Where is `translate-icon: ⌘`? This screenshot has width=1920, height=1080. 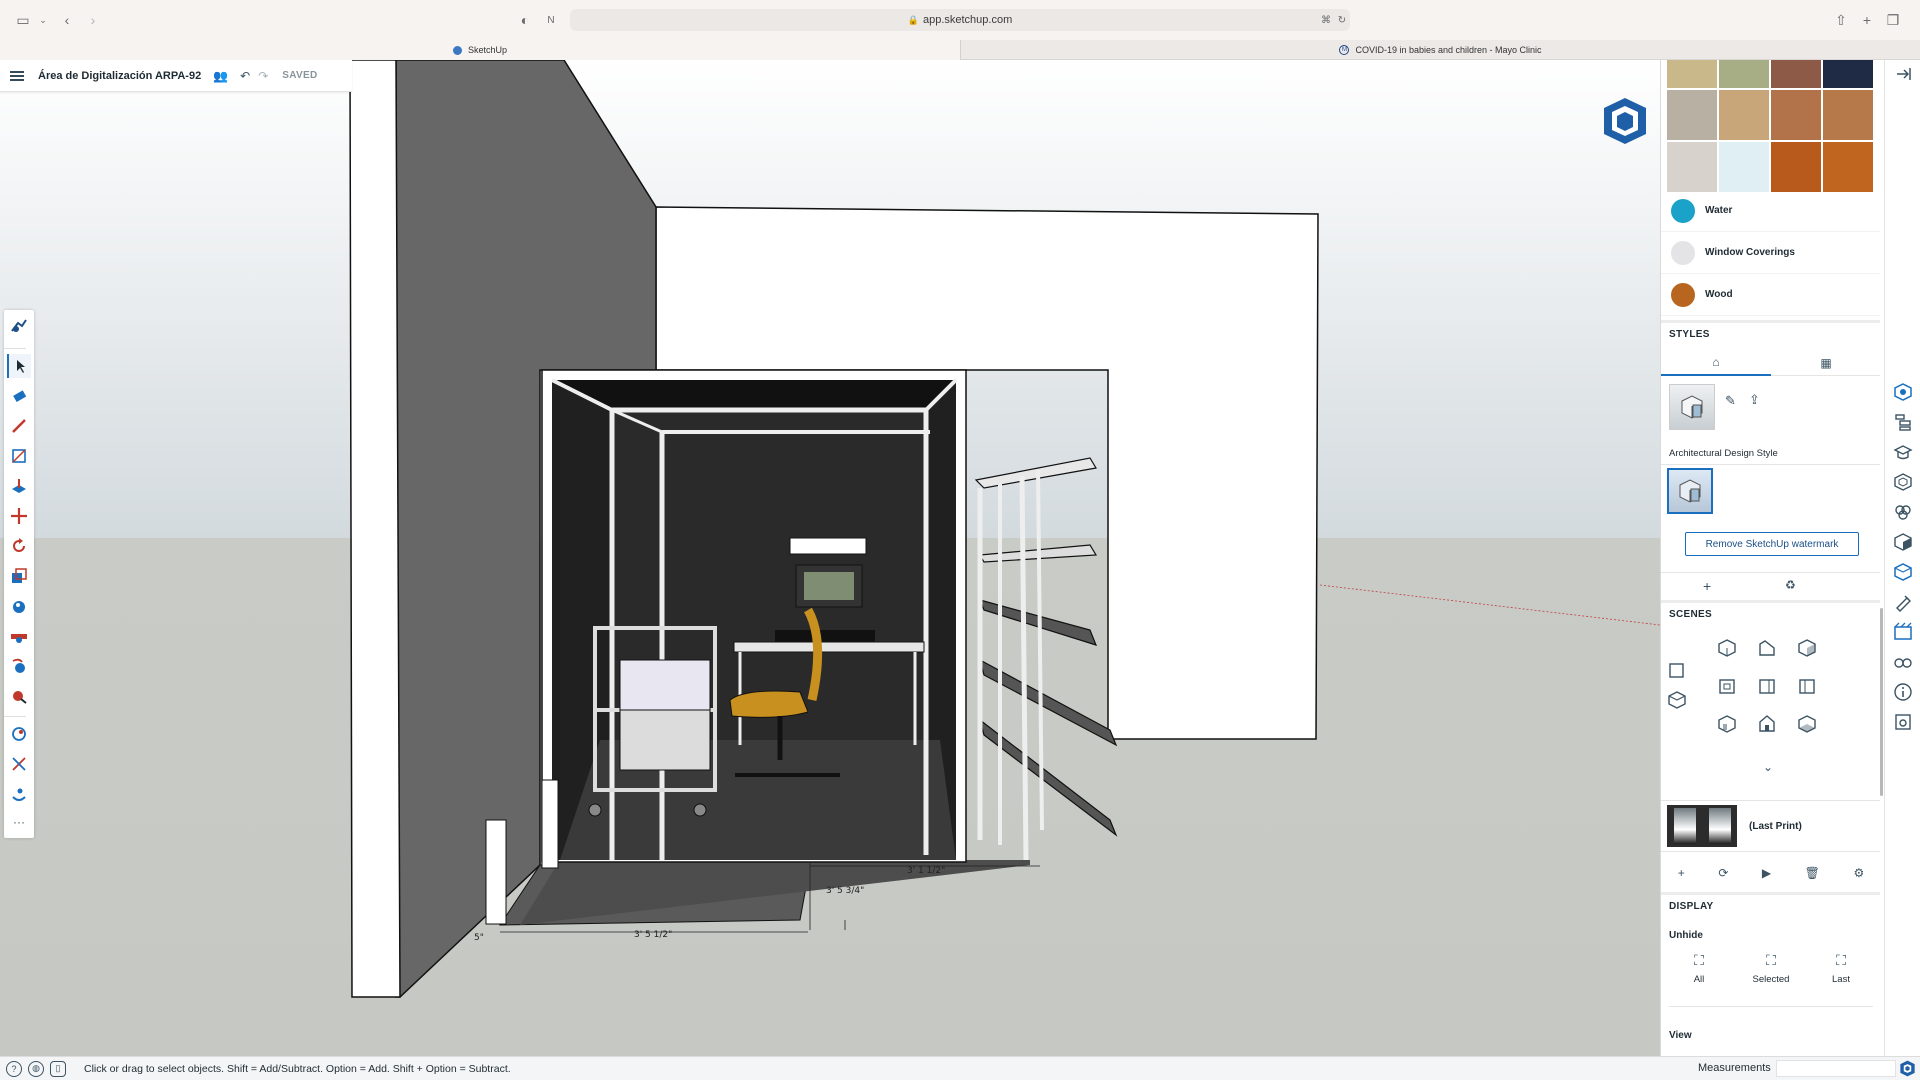
translate-icon: ⌘ is located at coordinates (1326, 20).